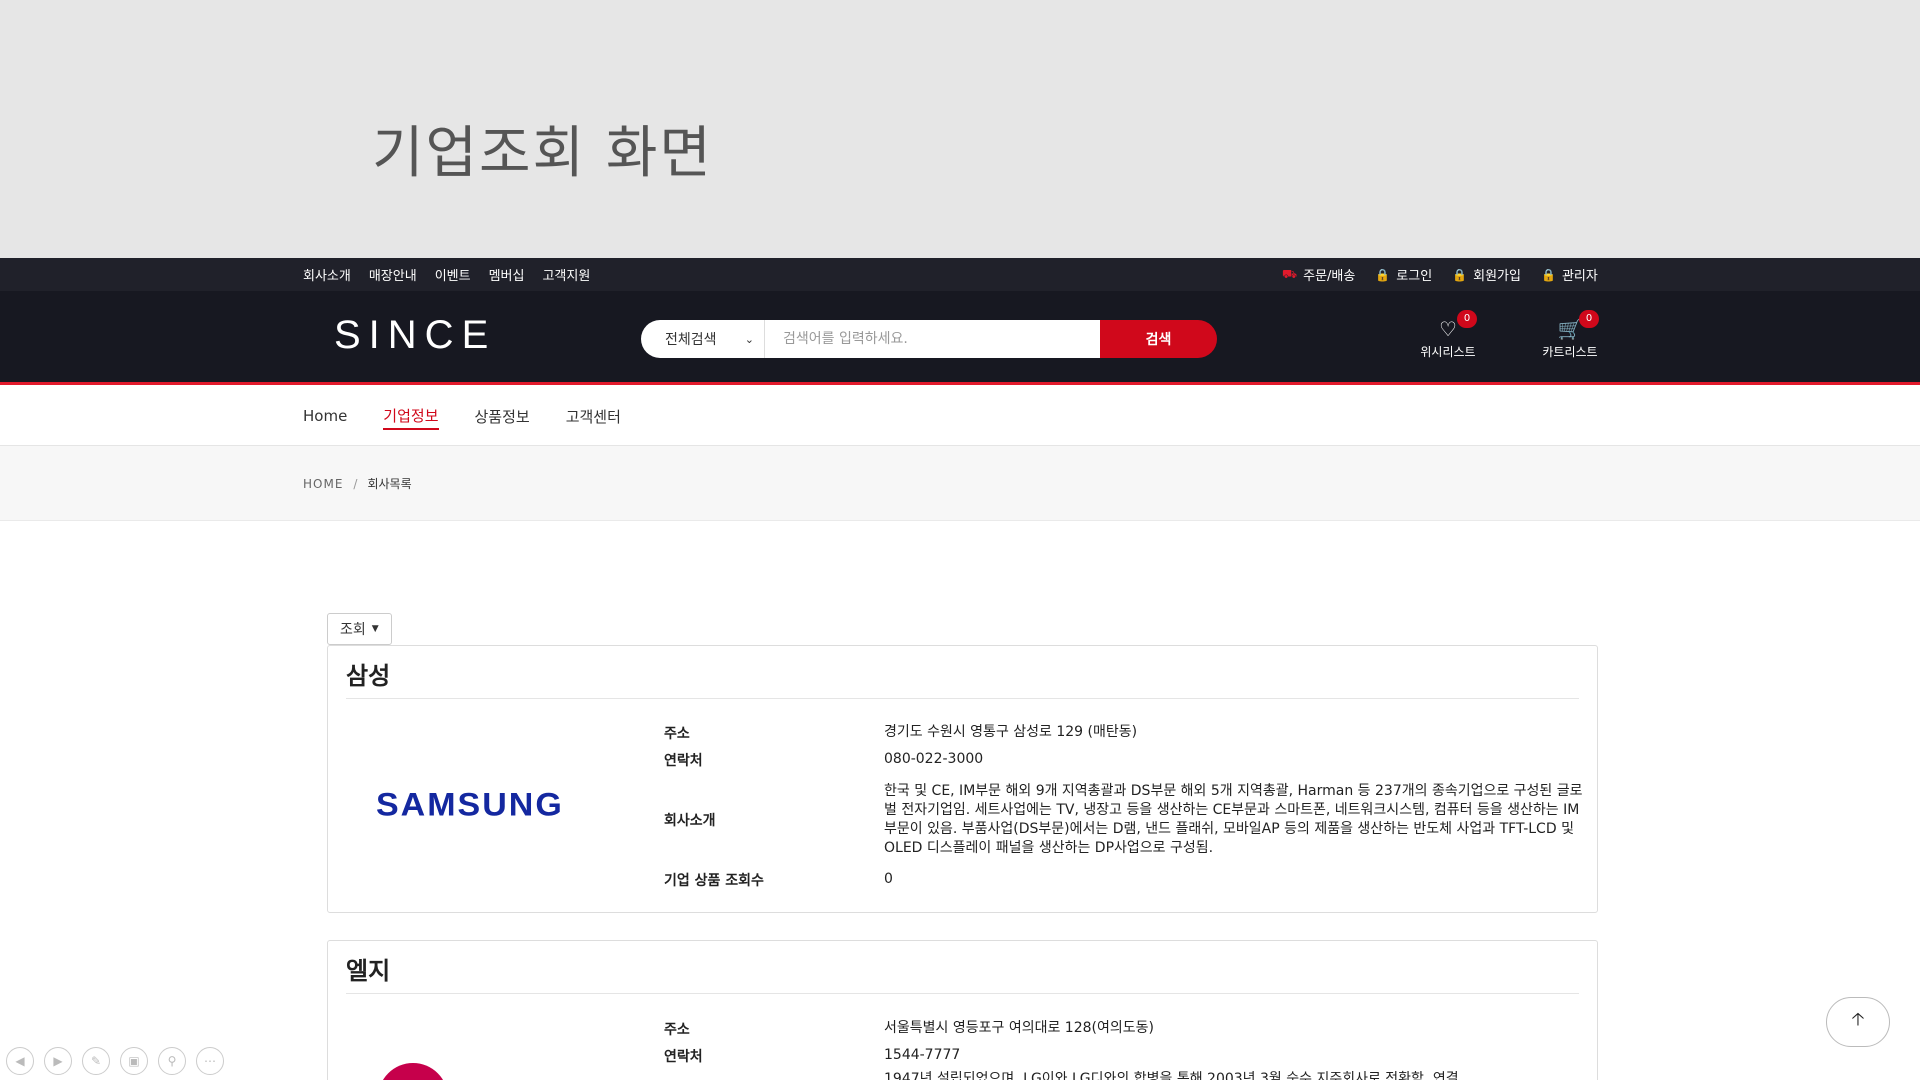 This screenshot has height=1080, width=1920. I want to click on top-left-links: 회사소개 매장안내 이벤트 멤버십 고객지원, so click(446, 274).